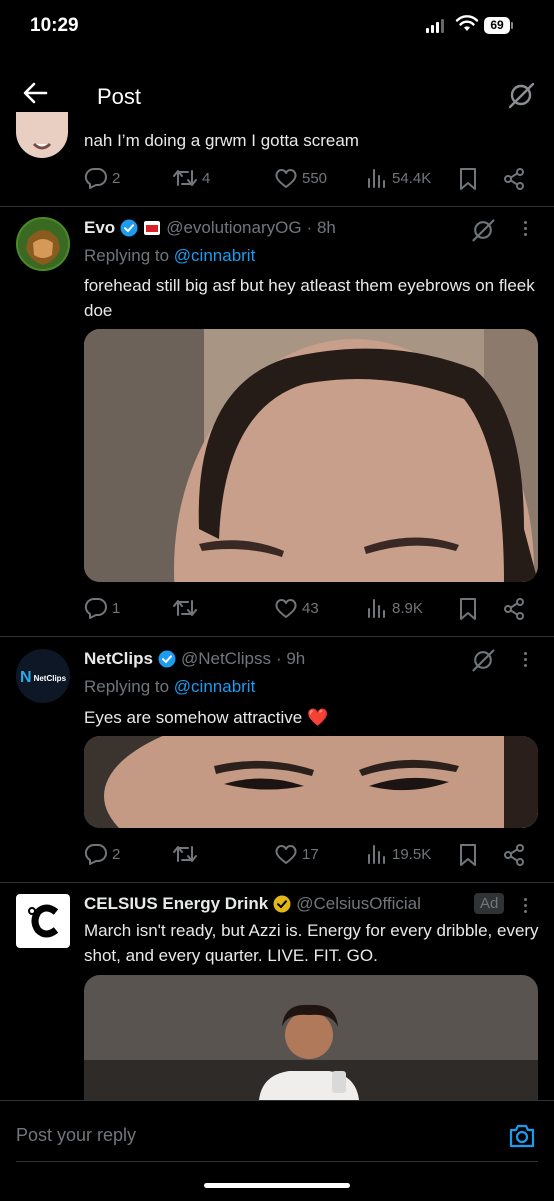  I want to click on reply-input: Post your reply, so click(76, 1135).